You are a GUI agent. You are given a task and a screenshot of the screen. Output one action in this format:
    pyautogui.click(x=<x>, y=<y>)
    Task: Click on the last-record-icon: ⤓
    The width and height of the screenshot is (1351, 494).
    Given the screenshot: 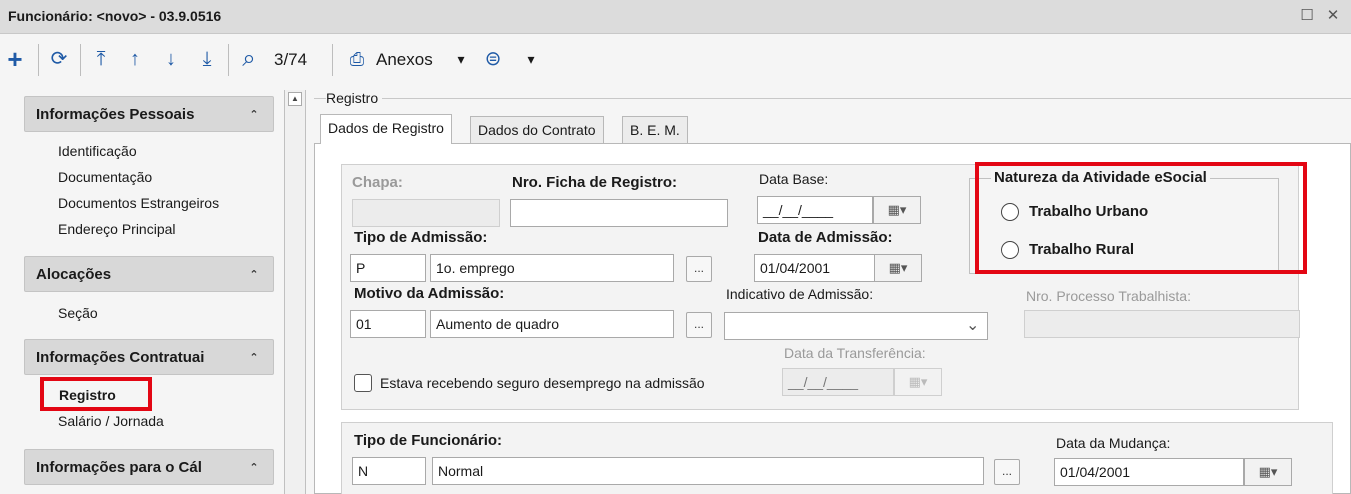 What is the action you would take?
    pyautogui.click(x=207, y=59)
    